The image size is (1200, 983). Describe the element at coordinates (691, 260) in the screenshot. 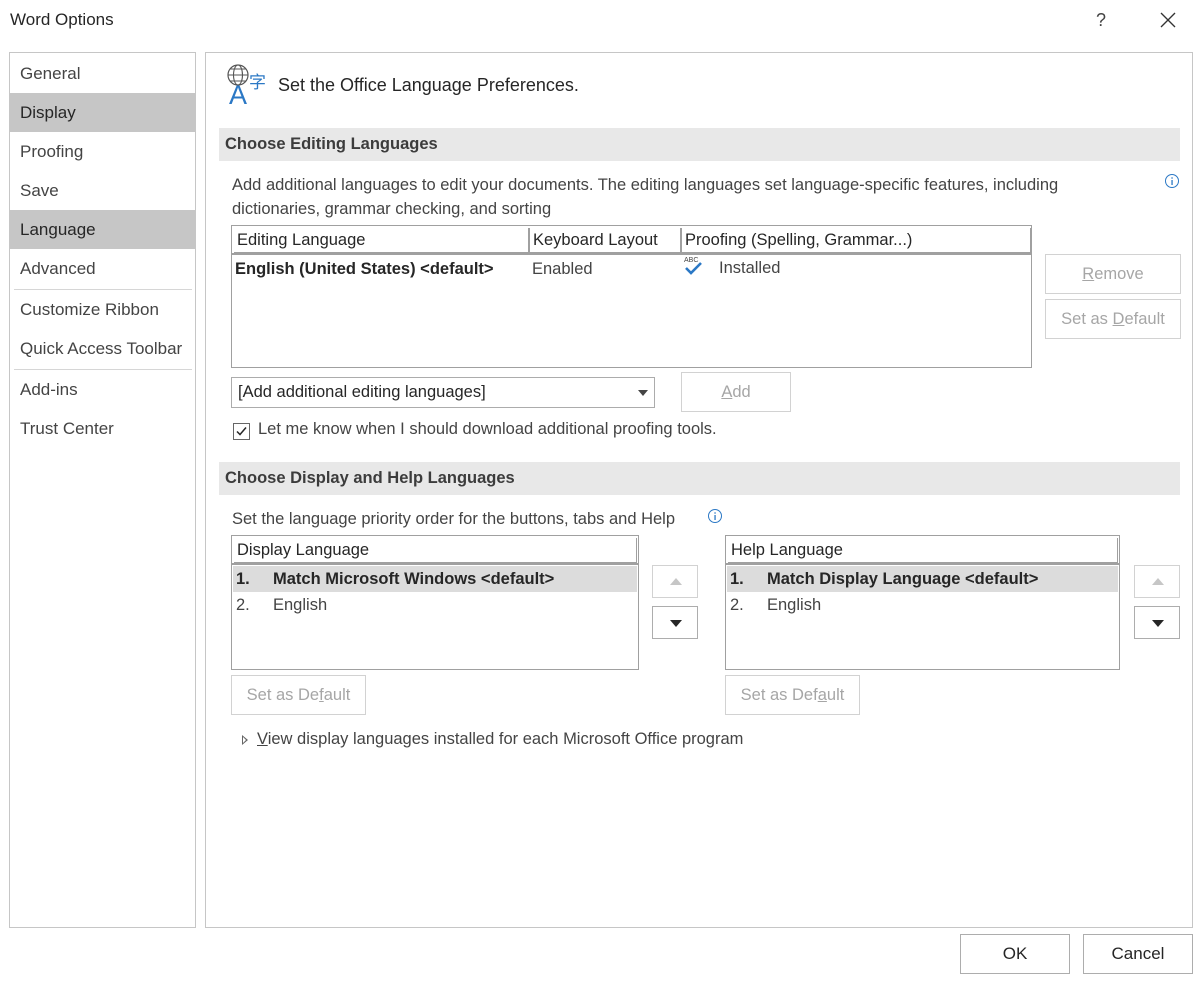

I see `svg-text: ABC` at that location.